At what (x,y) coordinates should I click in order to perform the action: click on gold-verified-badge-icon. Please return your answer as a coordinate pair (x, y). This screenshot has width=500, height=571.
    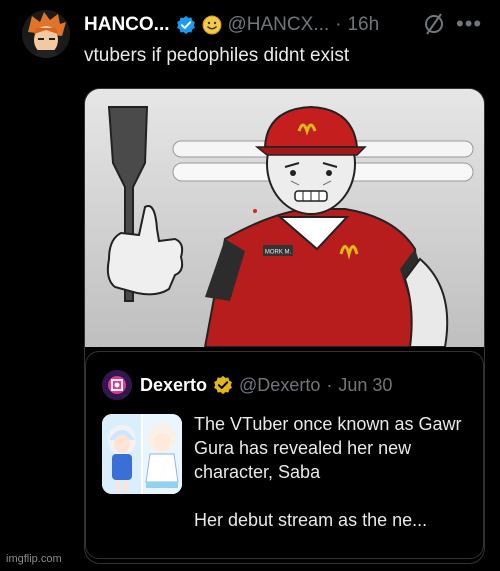
    Looking at the image, I should click on (223, 385).